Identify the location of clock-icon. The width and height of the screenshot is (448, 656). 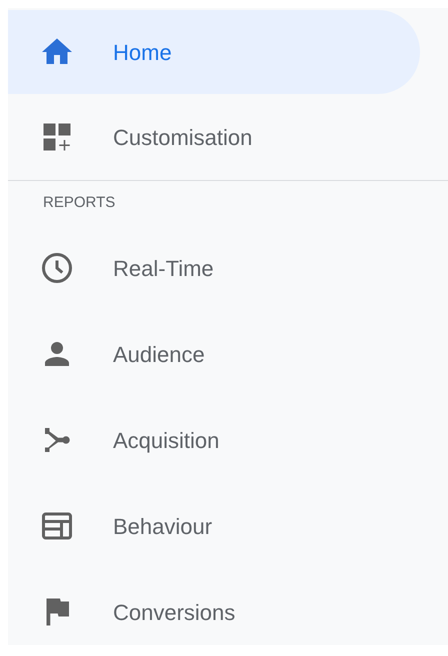
(57, 268).